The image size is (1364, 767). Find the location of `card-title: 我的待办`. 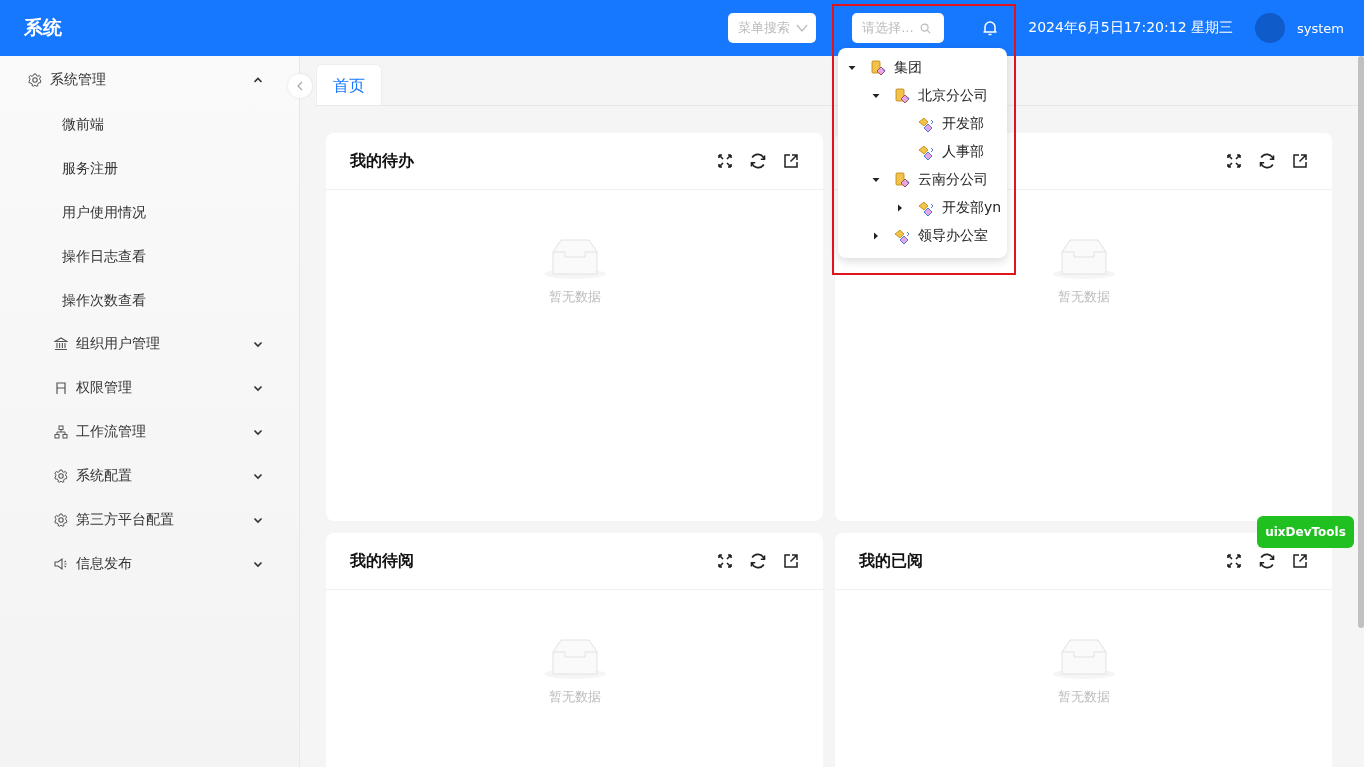

card-title: 我的待办 is located at coordinates (382, 161).